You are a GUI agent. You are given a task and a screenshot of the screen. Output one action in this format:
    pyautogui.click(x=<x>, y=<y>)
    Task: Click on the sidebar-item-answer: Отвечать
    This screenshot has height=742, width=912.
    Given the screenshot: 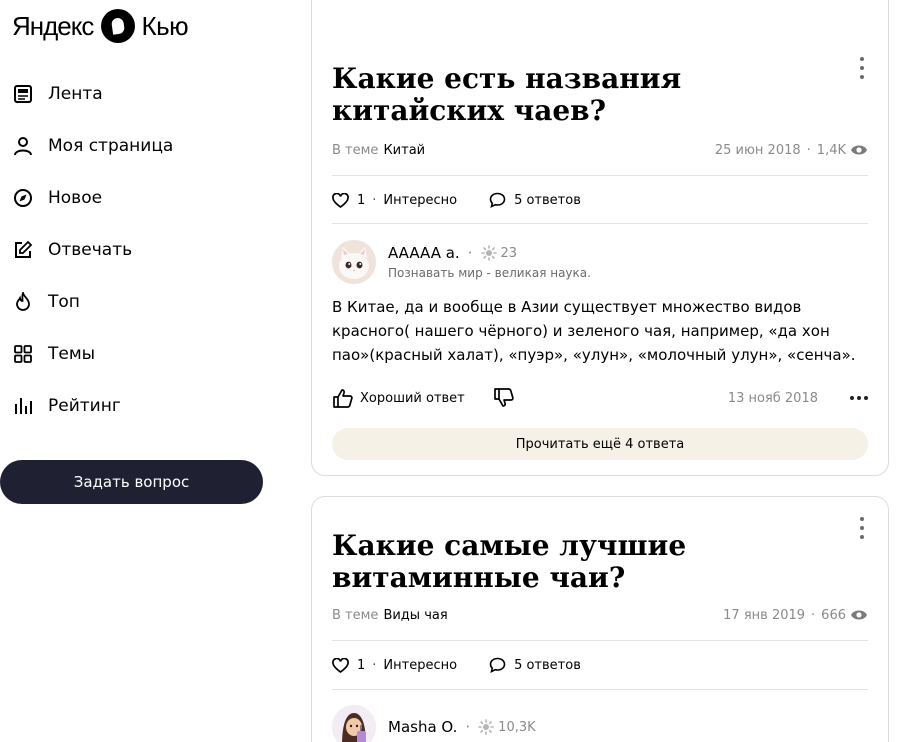 What is the action you would take?
    pyautogui.click(x=140, y=250)
    